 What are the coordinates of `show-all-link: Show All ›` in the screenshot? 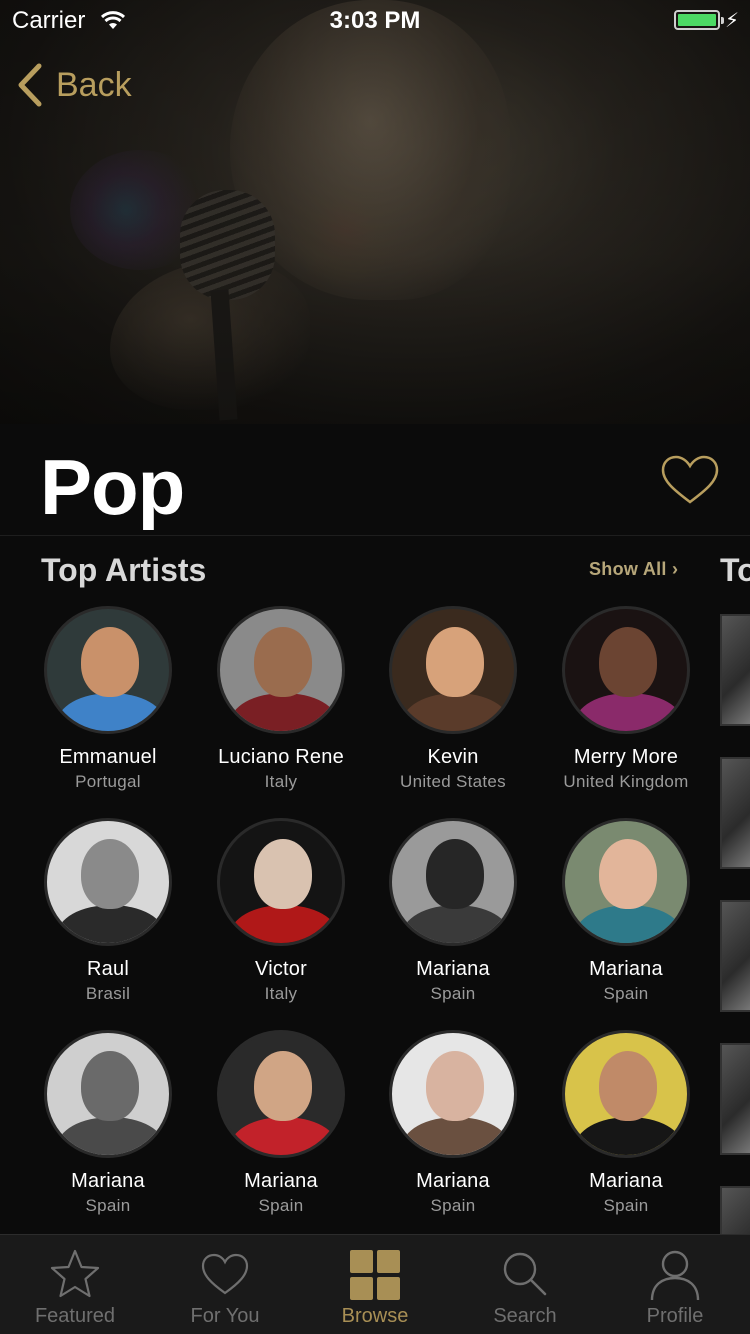 It's located at (633, 569).